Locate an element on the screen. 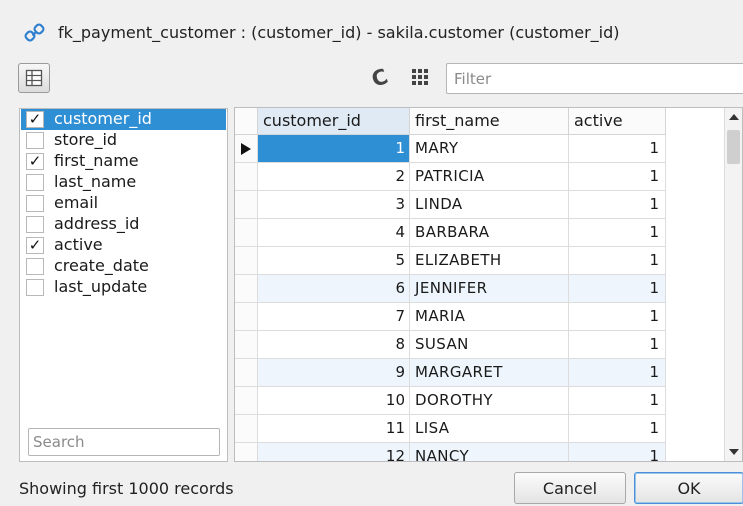  cell-first-name: LINDA is located at coordinates (489, 205).